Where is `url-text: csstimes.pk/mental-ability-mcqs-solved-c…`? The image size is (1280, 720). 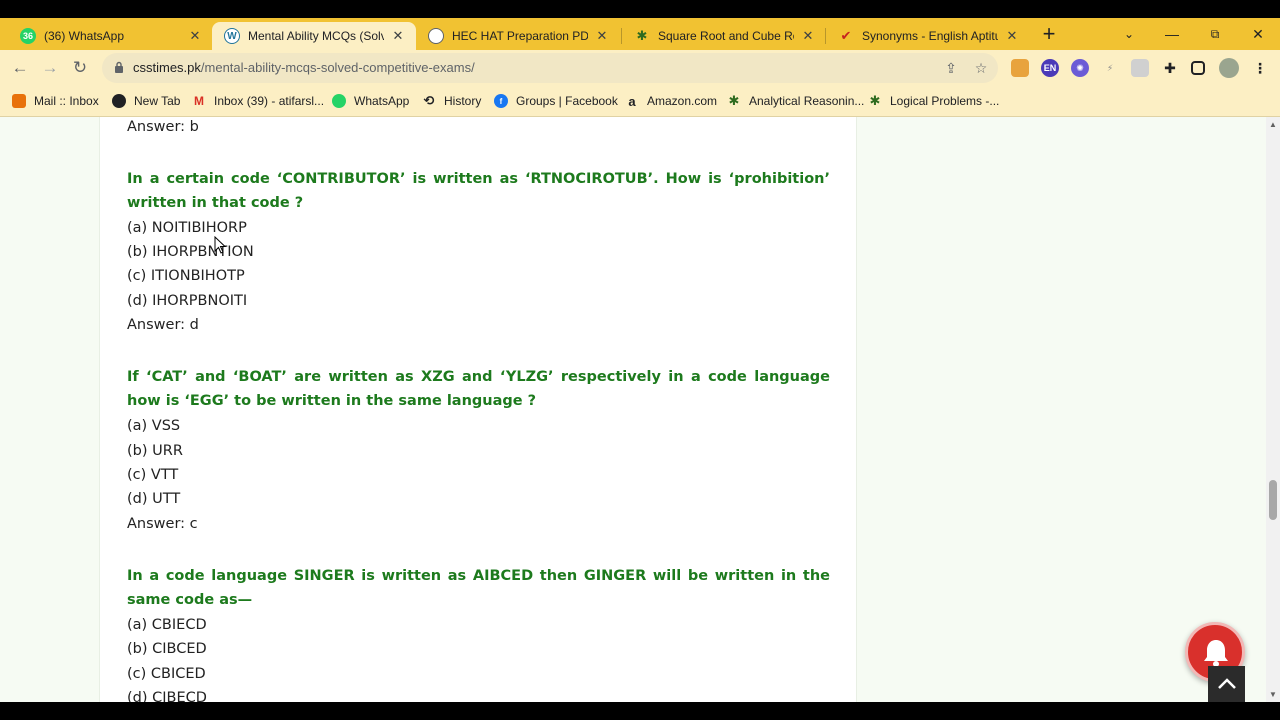
url-text: csstimes.pk/mental-ability-mcqs-solved-c… is located at coordinates (304, 67).